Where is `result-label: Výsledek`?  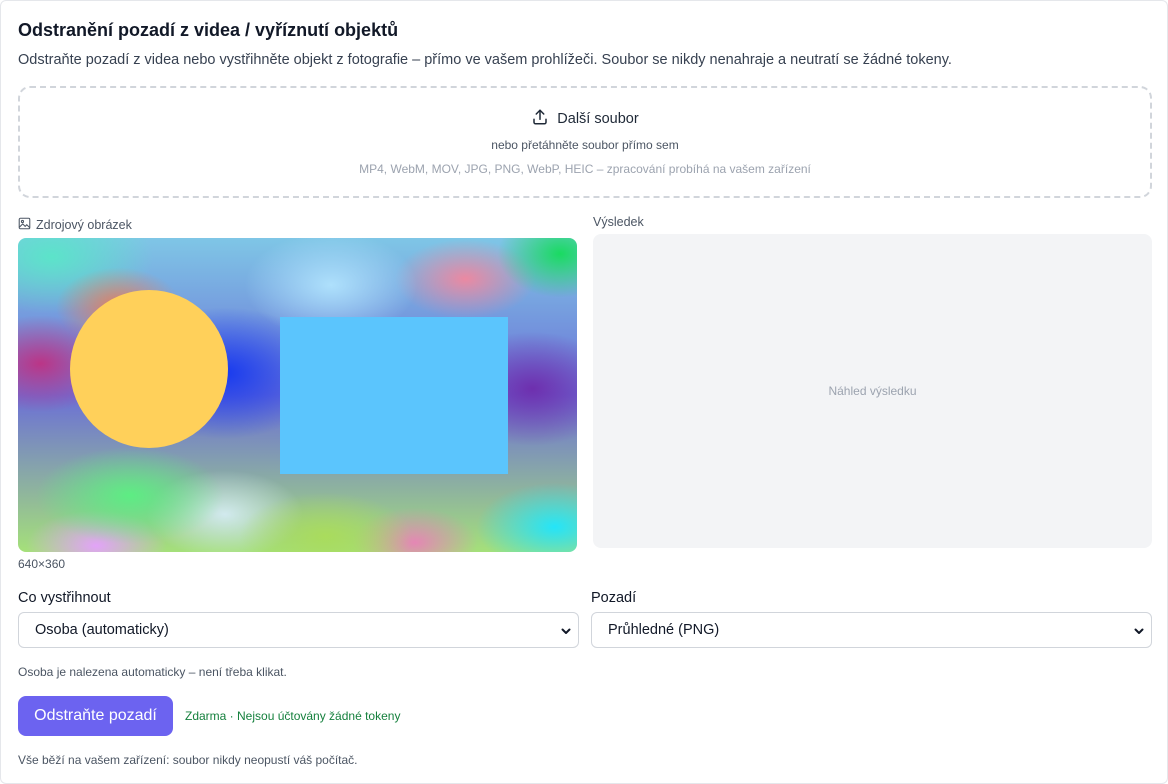
result-label: Výsledek is located at coordinates (618, 222).